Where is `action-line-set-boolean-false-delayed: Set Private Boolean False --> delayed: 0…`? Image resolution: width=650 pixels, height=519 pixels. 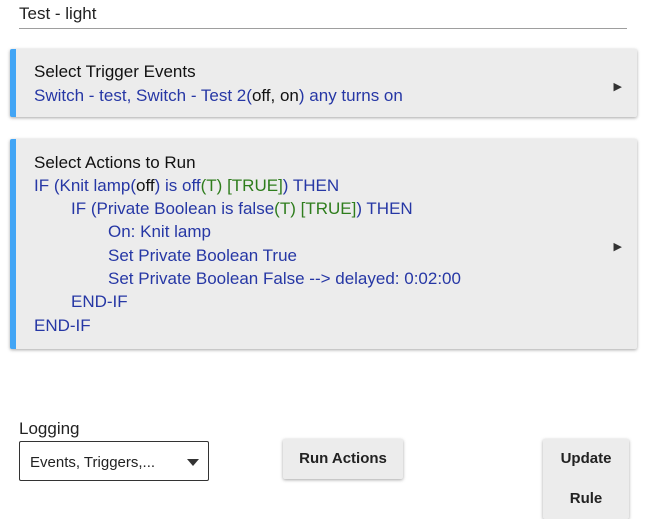 action-line-set-boolean-false-delayed: Set Private Boolean False --> delayed: 0… is located at coordinates (284, 278).